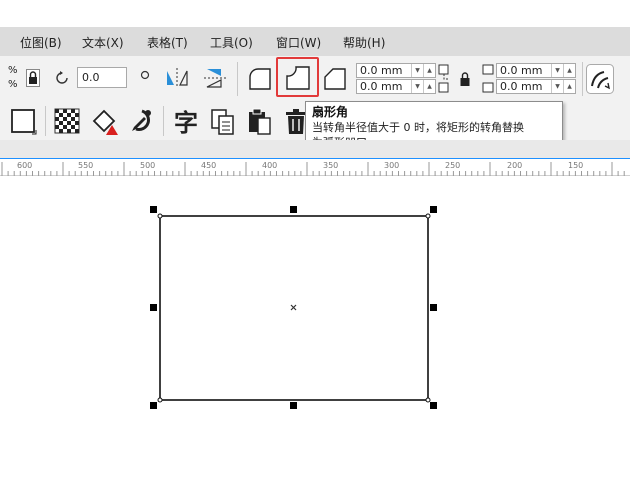 Image resolution: width=630 pixels, height=488 pixels. What do you see at coordinates (13, 70) in the screenshot?
I see `percent-label-top: %` at bounding box center [13, 70].